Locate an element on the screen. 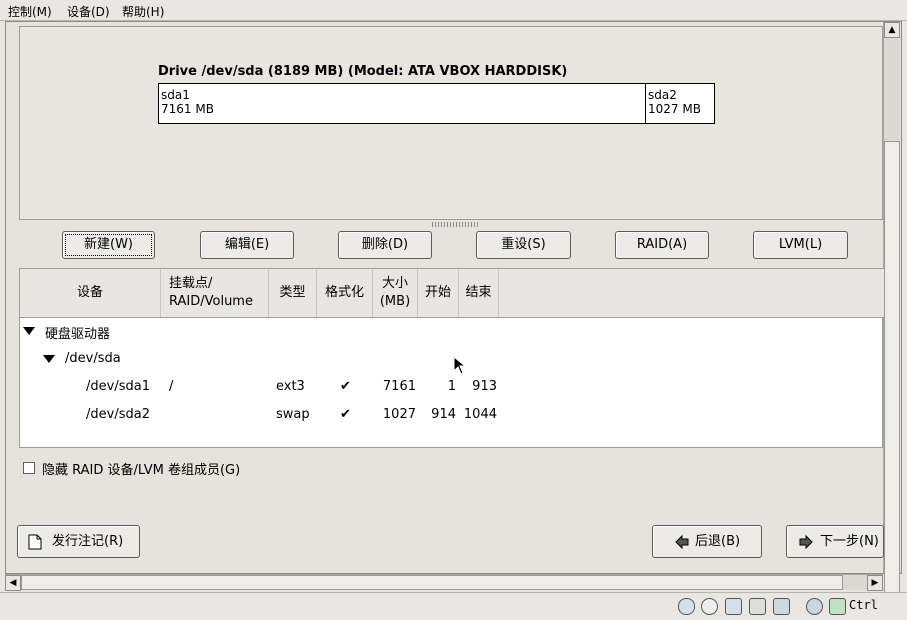 Image resolution: width=907 pixels, height=620 pixels. vertical-scroll-thumb is located at coordinates (892, 368).